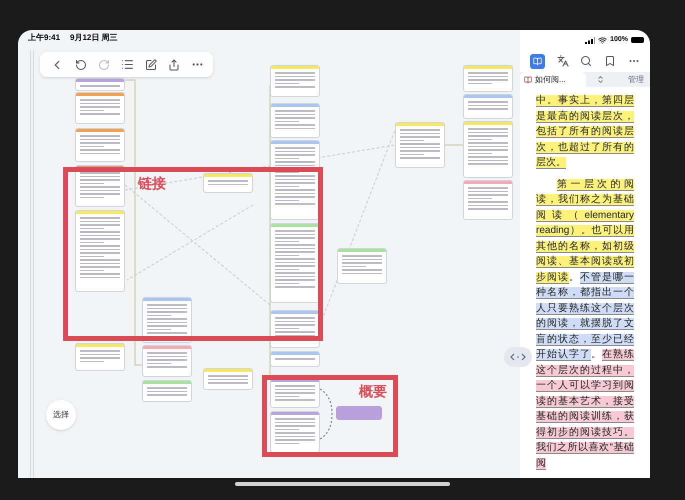  What do you see at coordinates (359, 413) in the screenshot?
I see `summary-node` at bounding box center [359, 413].